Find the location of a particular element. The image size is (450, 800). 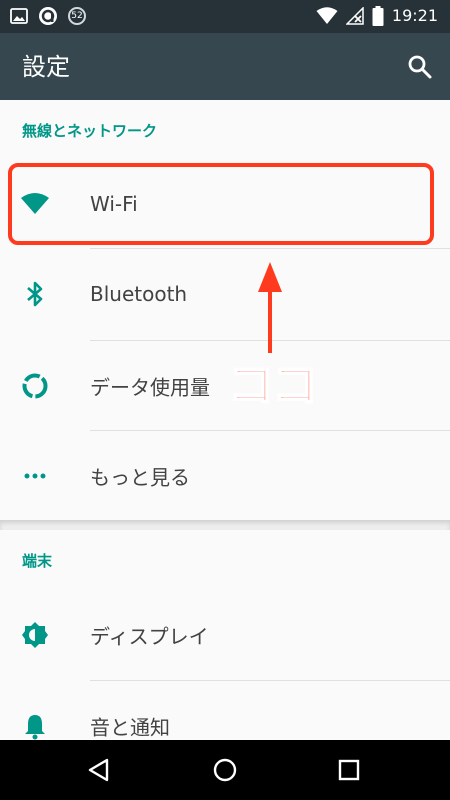

search-icon is located at coordinates (420, 67).